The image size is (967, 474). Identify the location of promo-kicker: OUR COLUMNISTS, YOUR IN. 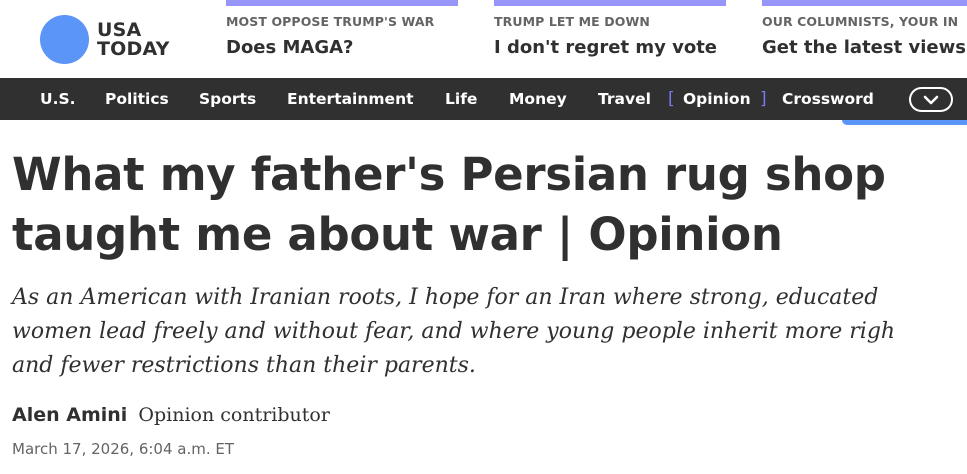
(860, 21).